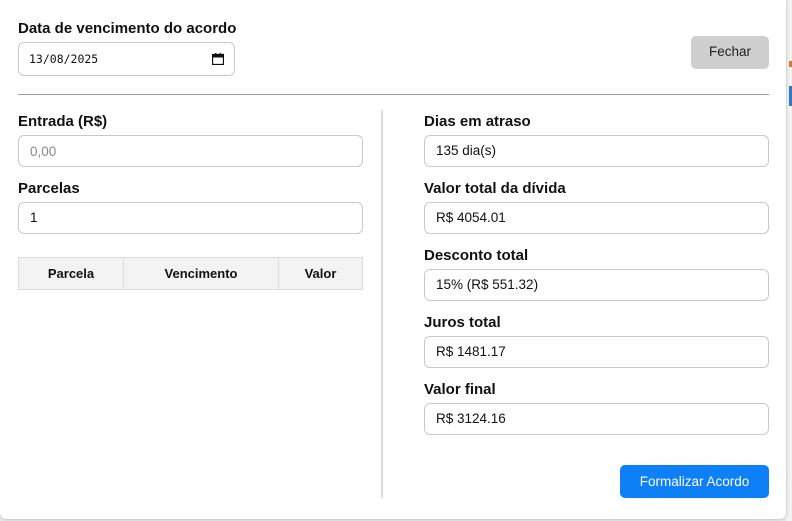 The width and height of the screenshot is (792, 521). Describe the element at coordinates (393, 94) in the screenshot. I see `header-divider` at that location.